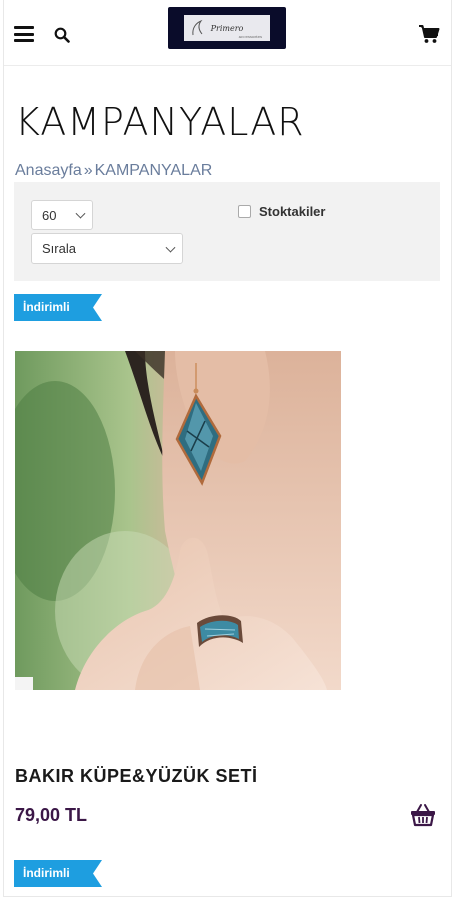 This screenshot has height=900, width=455. Describe the element at coordinates (227, 231) in the screenshot. I see `filter-panel: 60 Sırala Stoktakiler` at that location.